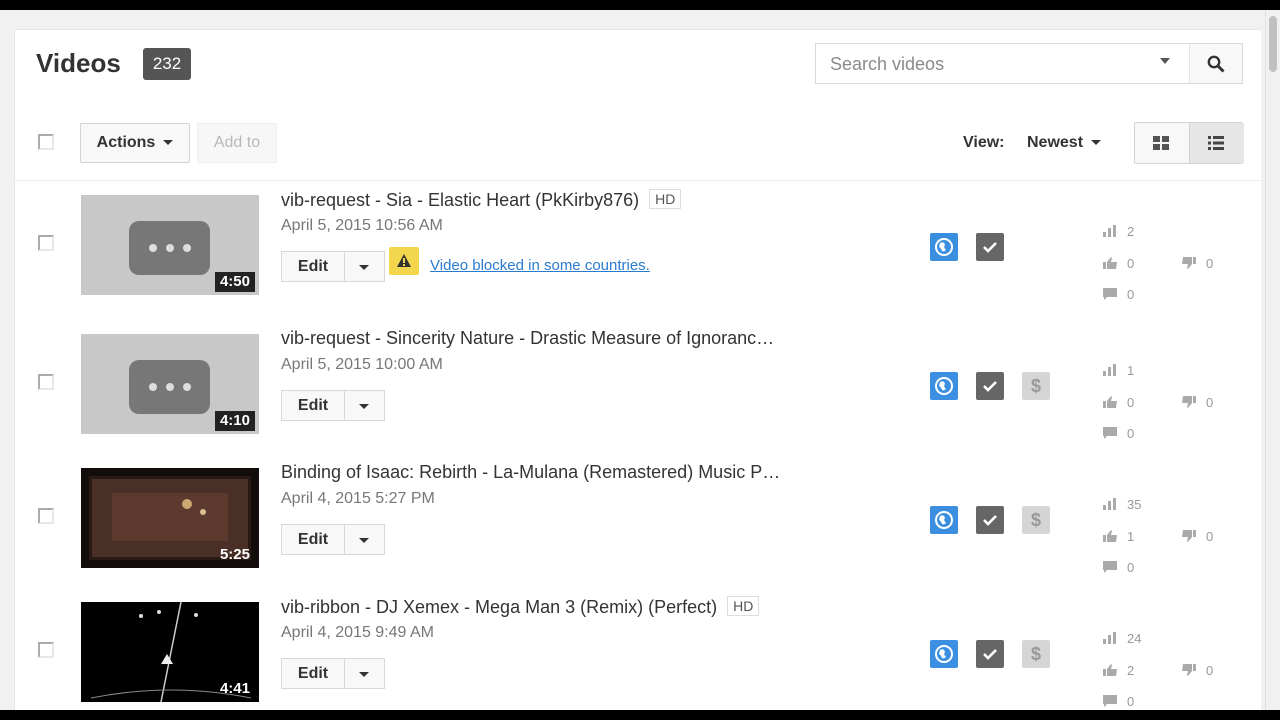 Image resolution: width=1280 pixels, height=720 pixels. I want to click on bar-chart-icon, so click(1110, 370).